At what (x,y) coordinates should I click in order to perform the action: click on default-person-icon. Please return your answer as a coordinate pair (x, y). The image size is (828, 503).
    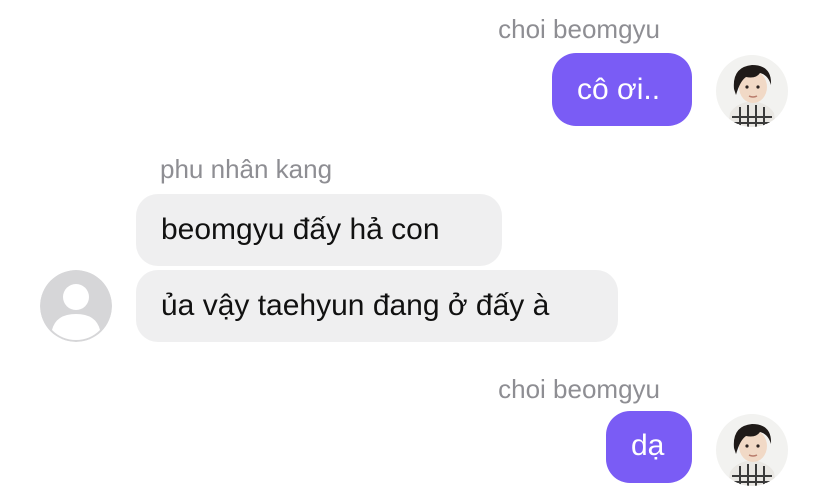
    Looking at the image, I should click on (76, 306).